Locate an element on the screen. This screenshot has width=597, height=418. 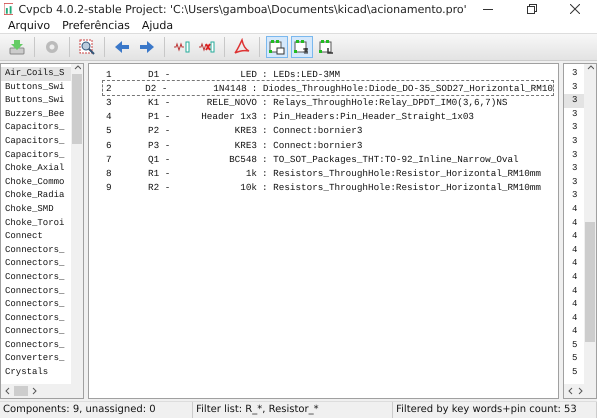
library-item: Choke_Radia is located at coordinates (36, 196).